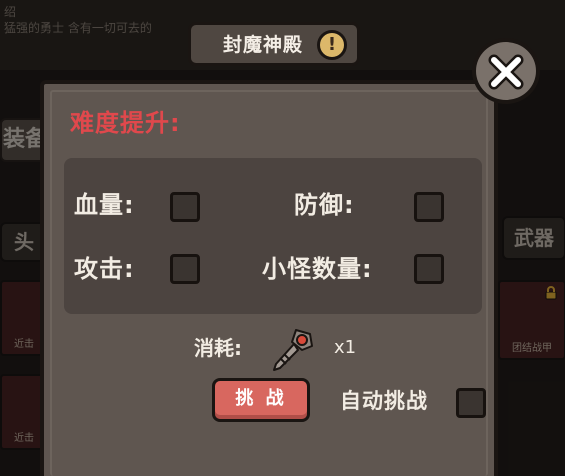 This screenshot has width=565, height=476. What do you see at coordinates (125, 123) in the screenshot?
I see `difficulty-heading: 难度提升:` at bounding box center [125, 123].